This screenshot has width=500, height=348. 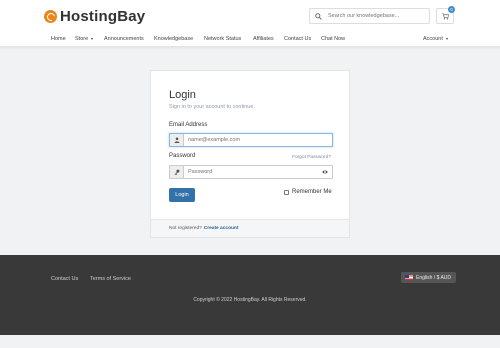 What do you see at coordinates (318, 16) in the screenshot?
I see `search-icon` at bounding box center [318, 16].